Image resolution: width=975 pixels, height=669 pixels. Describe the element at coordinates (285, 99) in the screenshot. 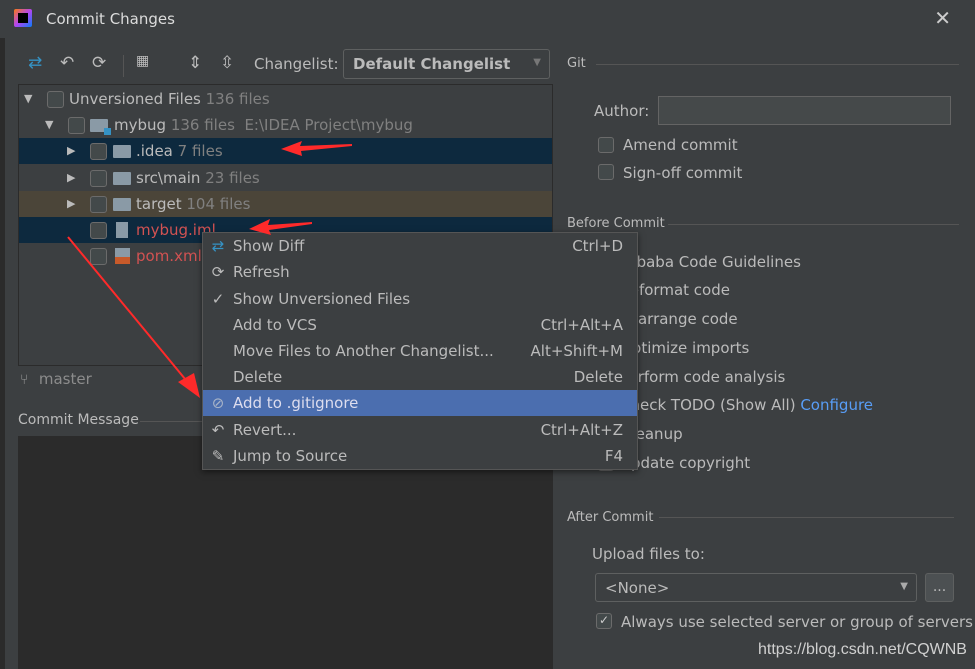

I see `tree-node-unversioned: ▼ Unversioned Files 136 files` at that location.